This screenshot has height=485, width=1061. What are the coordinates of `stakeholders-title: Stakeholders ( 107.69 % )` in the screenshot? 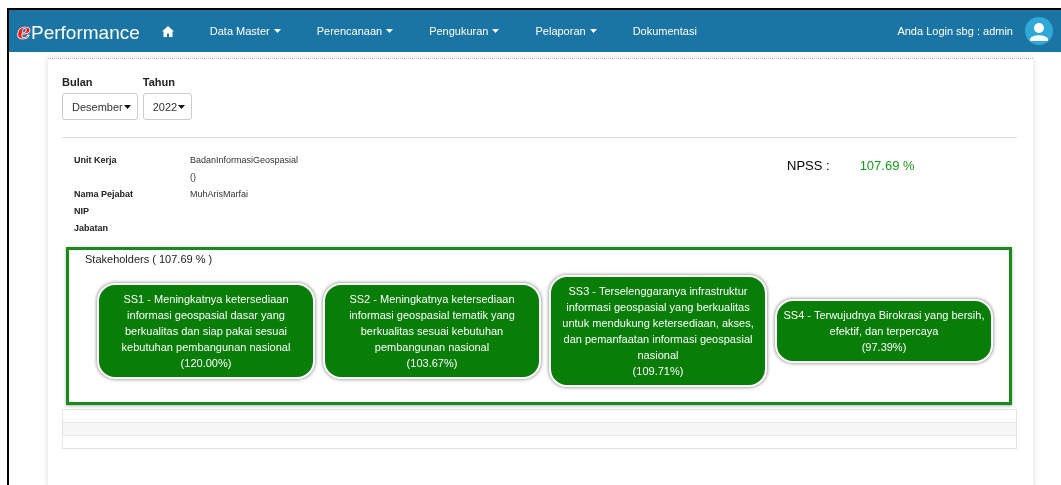 It's located at (149, 259).